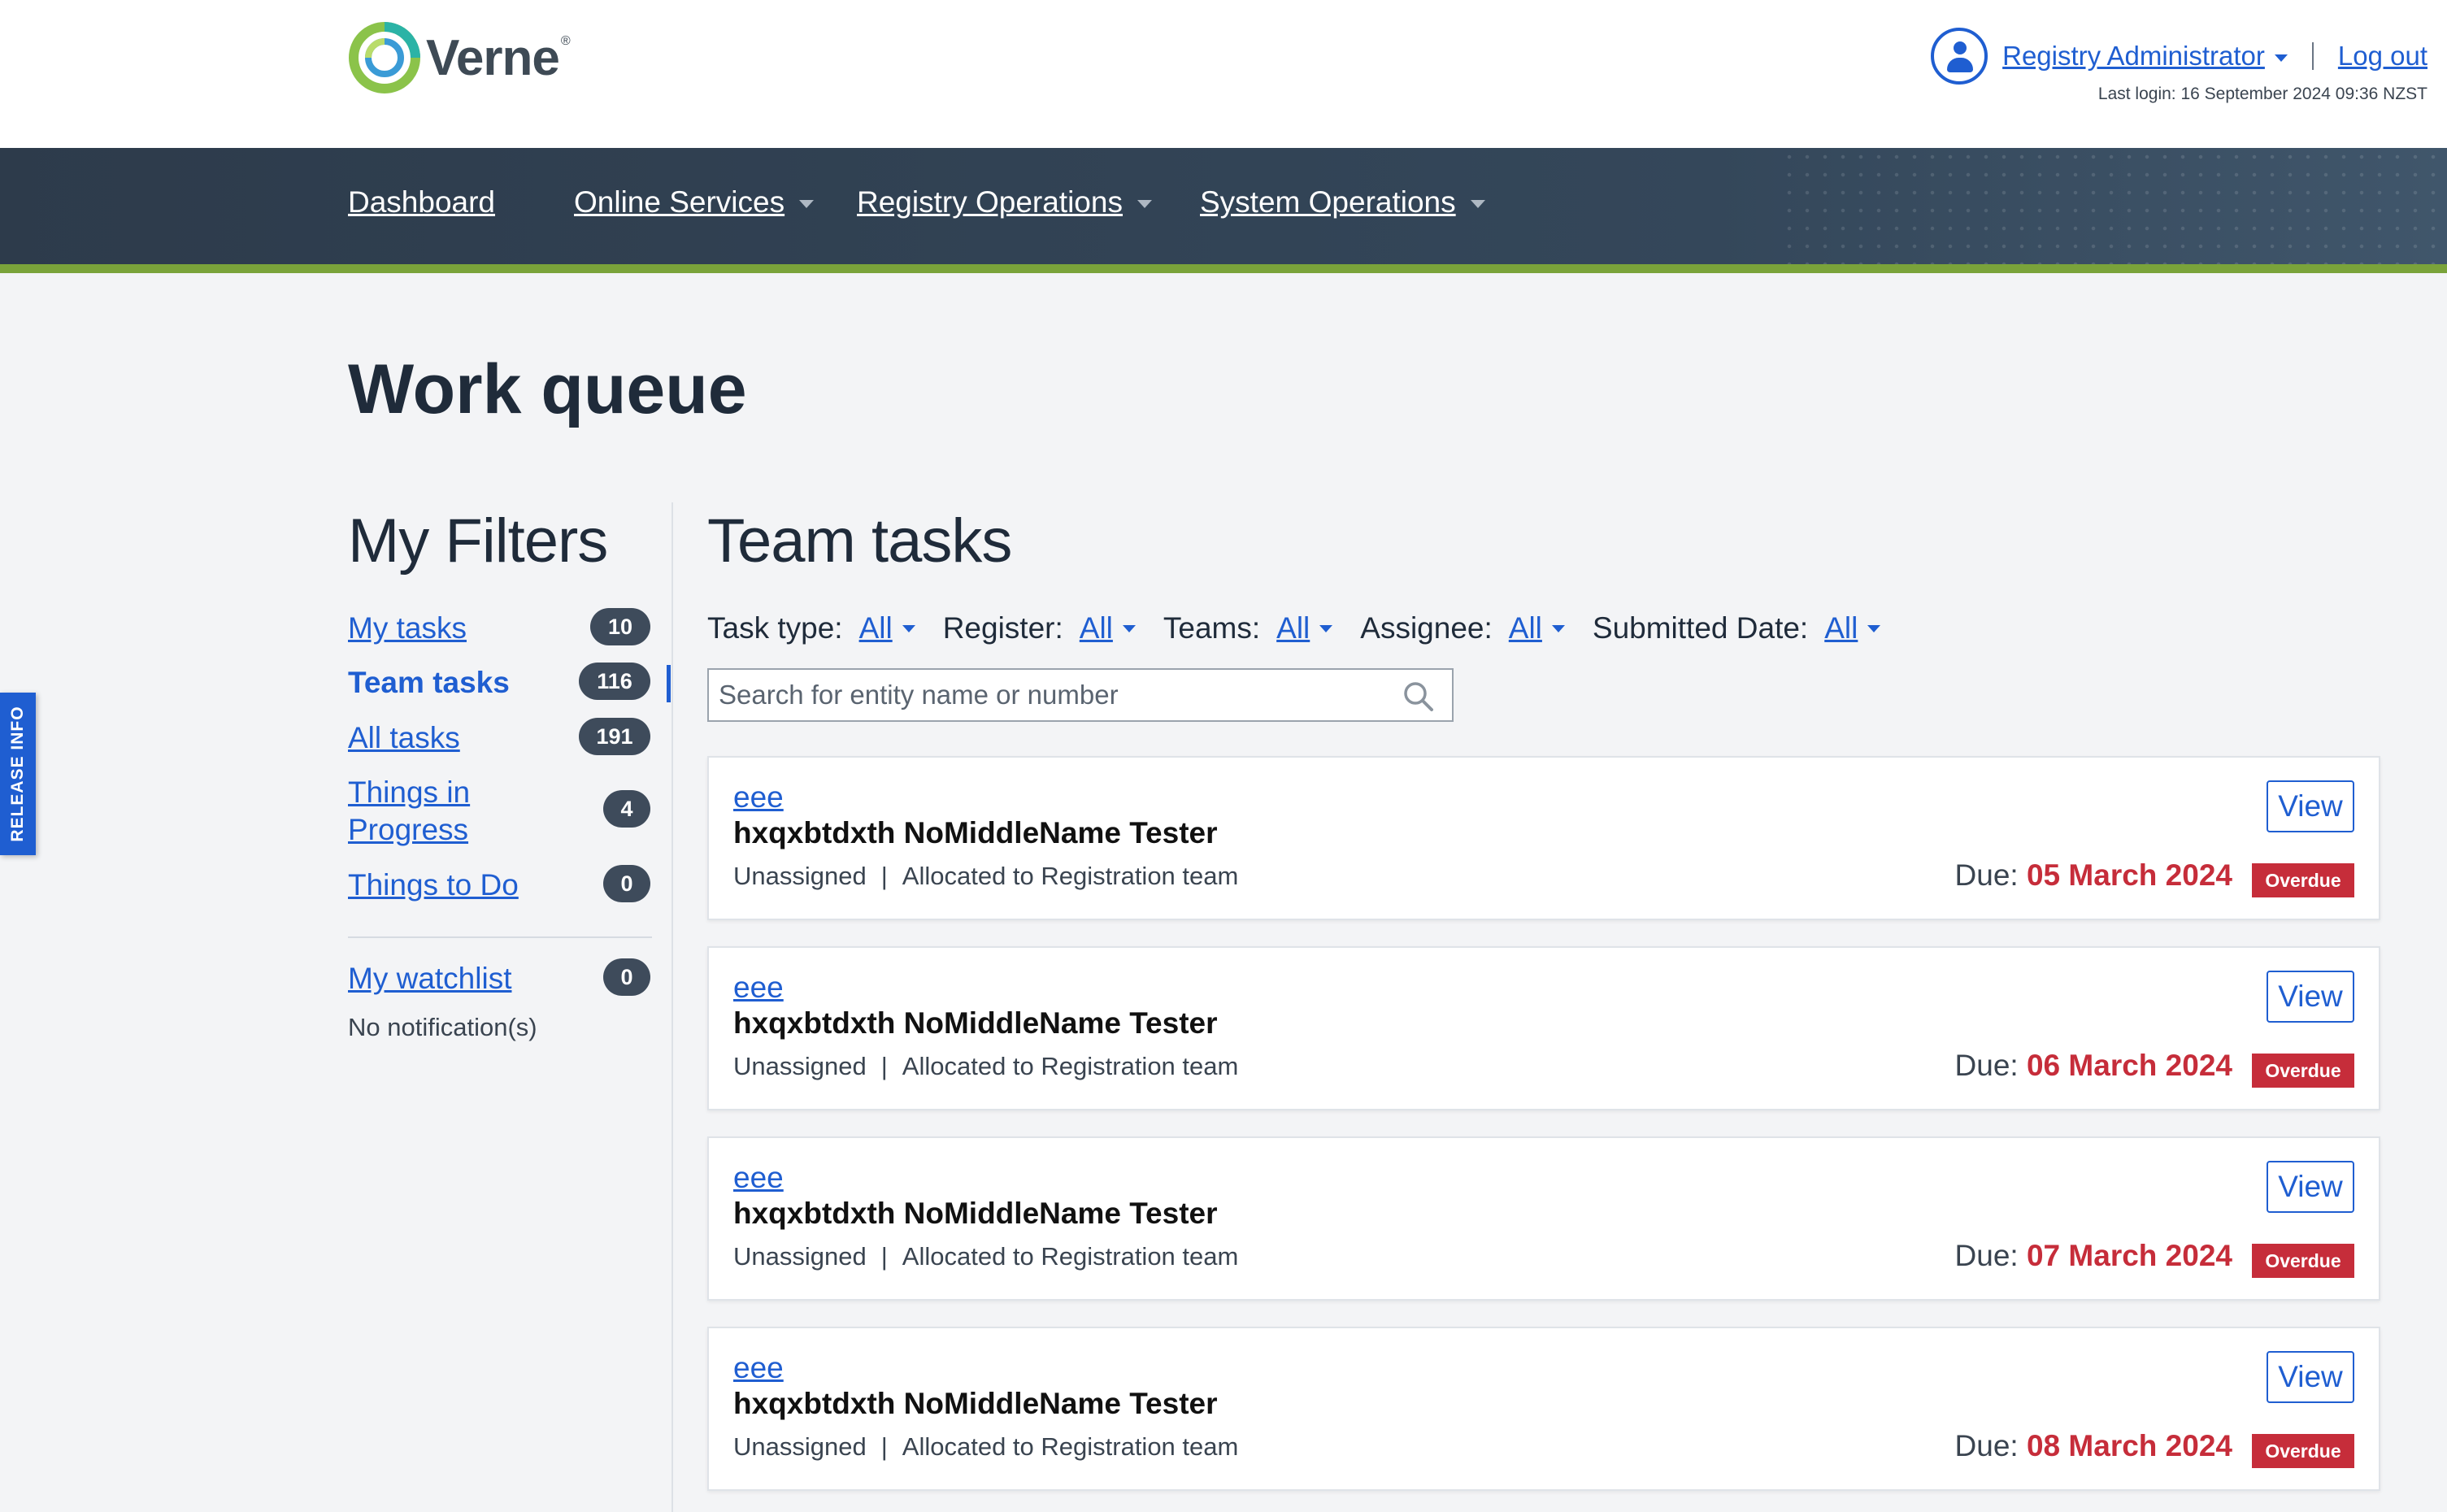 The image size is (2447, 1512). What do you see at coordinates (620, 626) in the screenshot?
I see `sidebar-count-badge: 10` at bounding box center [620, 626].